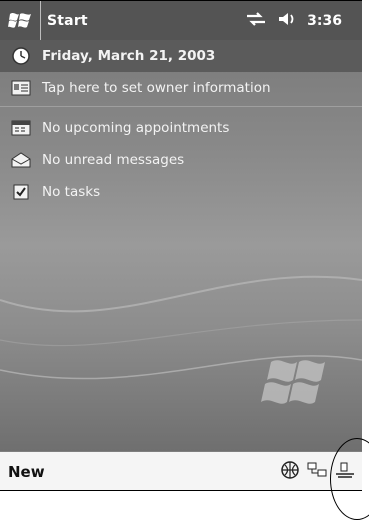  What do you see at coordinates (26, 472) in the screenshot?
I see `new-button: New` at bounding box center [26, 472].